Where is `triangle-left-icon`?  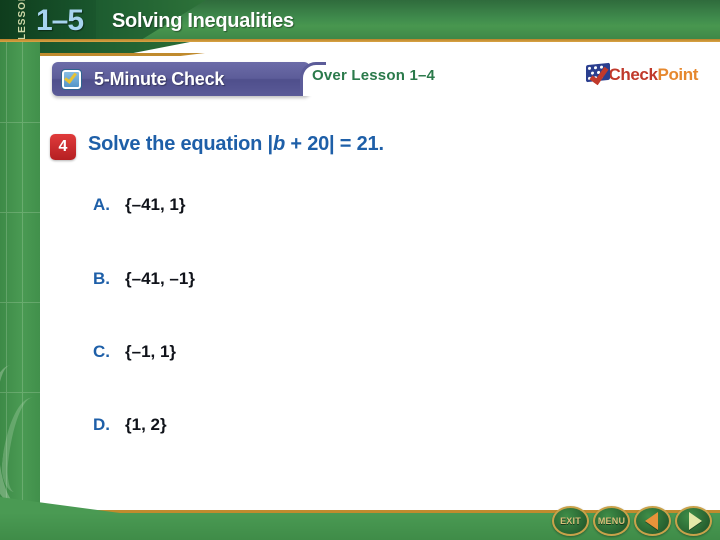
triangle-left-icon is located at coordinates (651, 521).